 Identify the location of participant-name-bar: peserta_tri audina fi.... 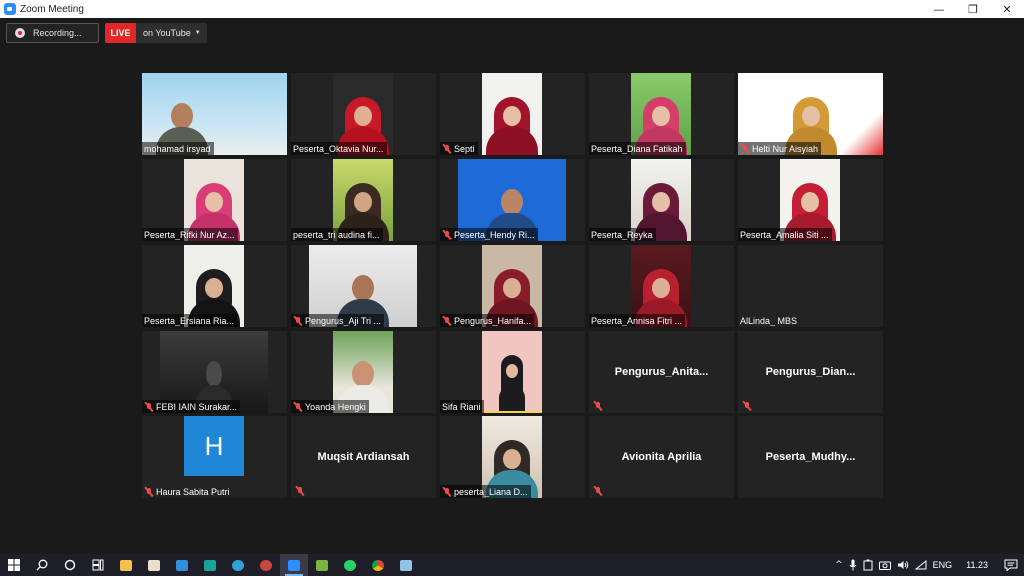
(337, 234).